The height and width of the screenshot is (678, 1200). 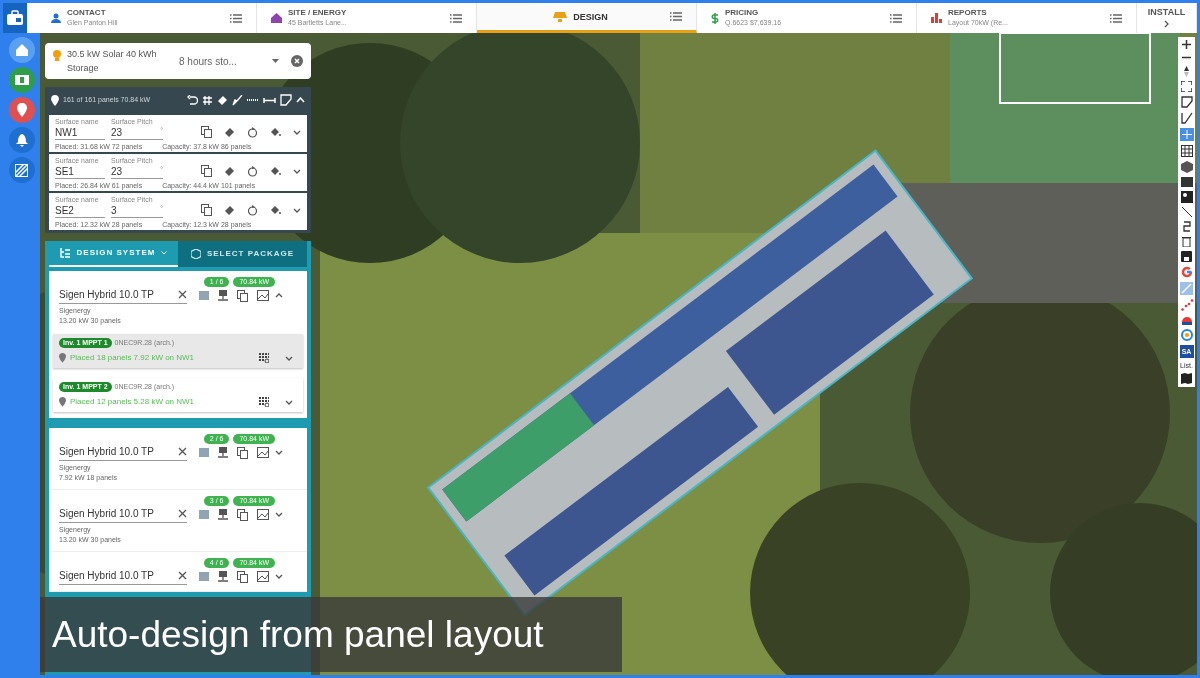 I want to click on app-logo-icon, so click(x=15, y=18).